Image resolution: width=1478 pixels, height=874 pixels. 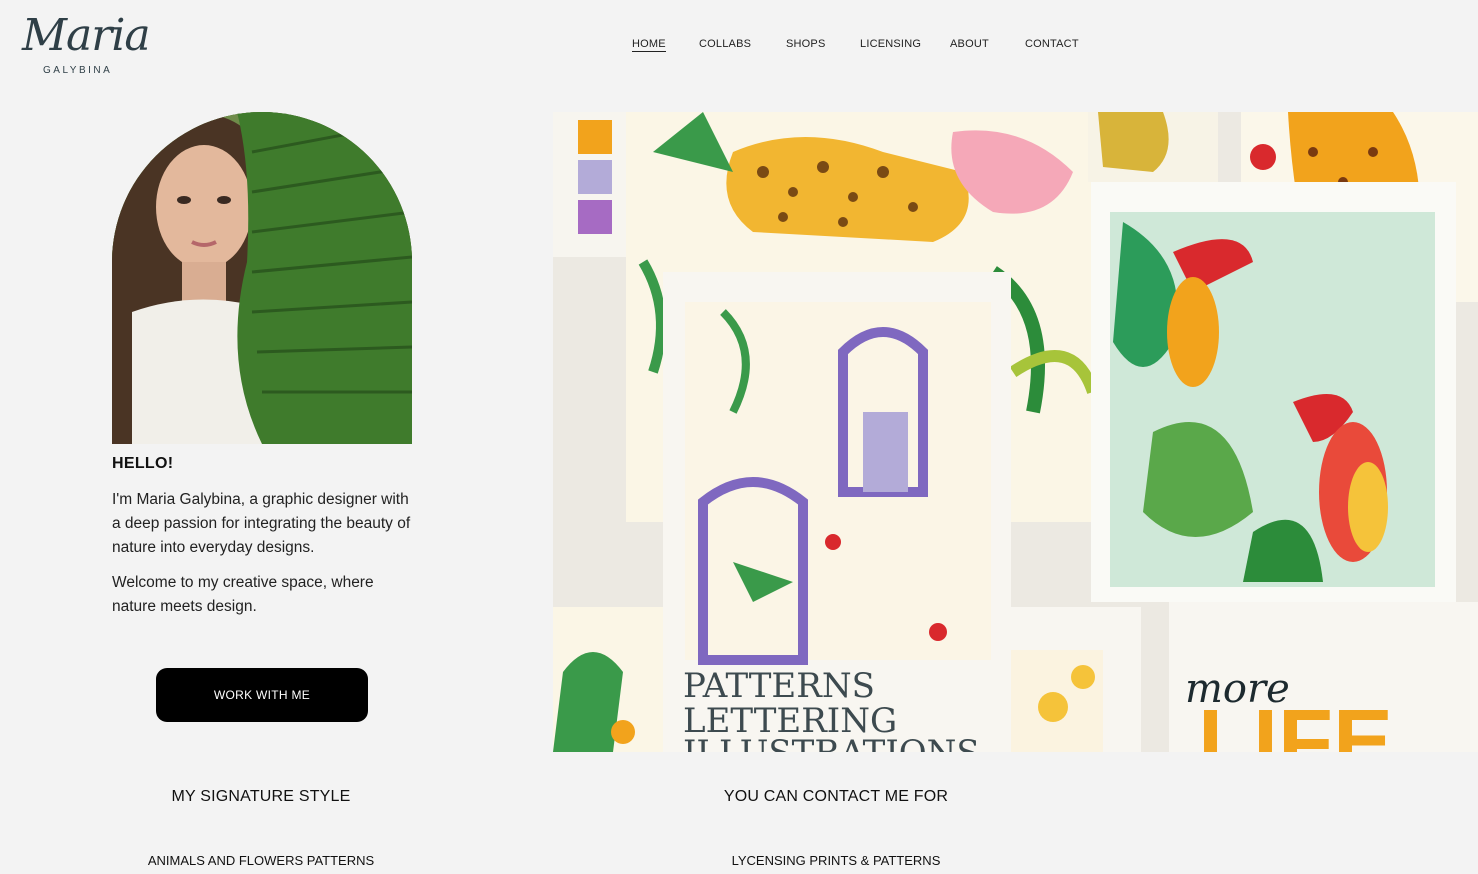 What do you see at coordinates (1052, 44) in the screenshot?
I see `nav-contact: CONTACT` at bounding box center [1052, 44].